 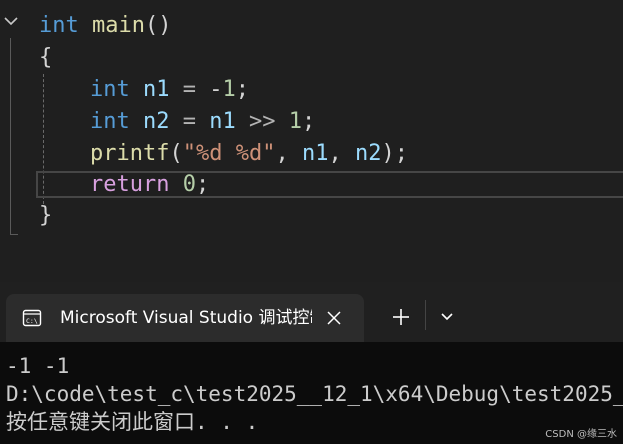 I want to click on close-icon, so click(x=334, y=318).